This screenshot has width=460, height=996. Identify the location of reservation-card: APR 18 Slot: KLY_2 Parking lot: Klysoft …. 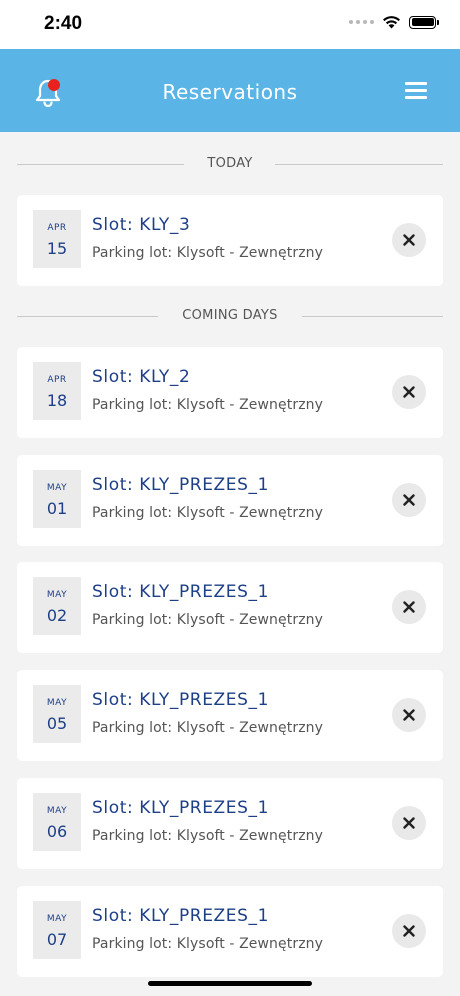
(230, 392).